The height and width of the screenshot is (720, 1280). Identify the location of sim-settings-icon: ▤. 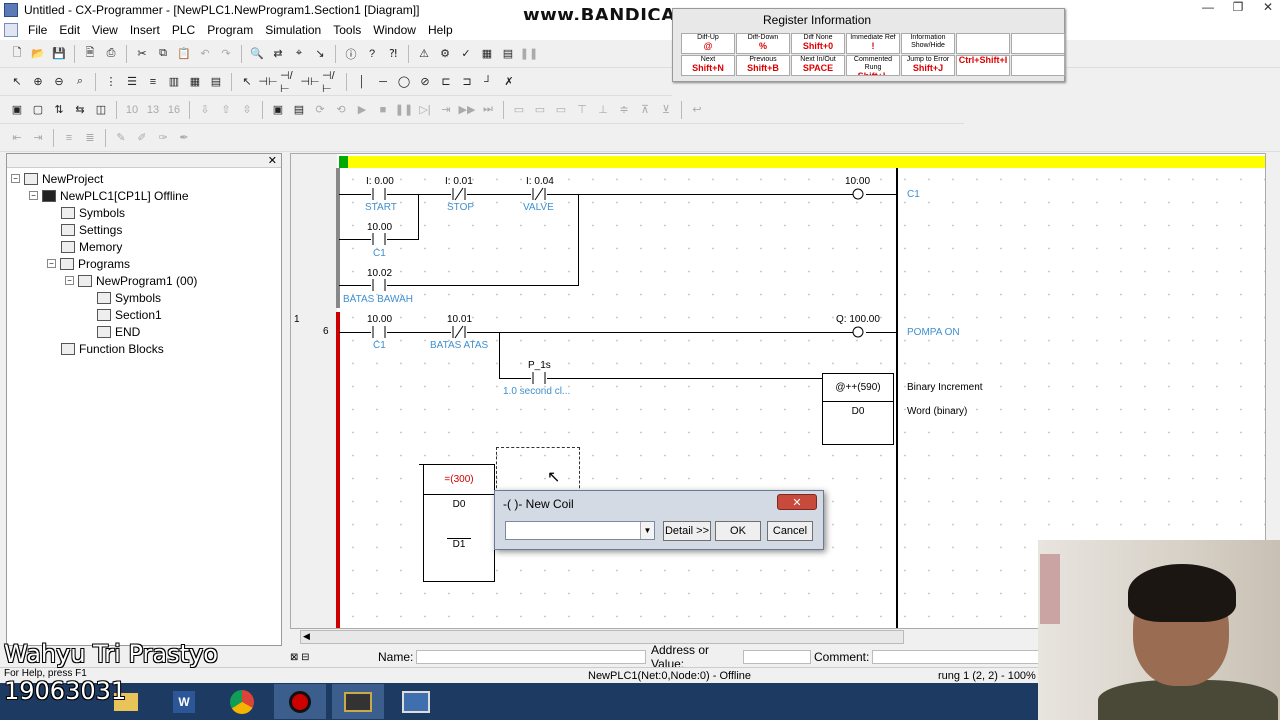
(299, 110).